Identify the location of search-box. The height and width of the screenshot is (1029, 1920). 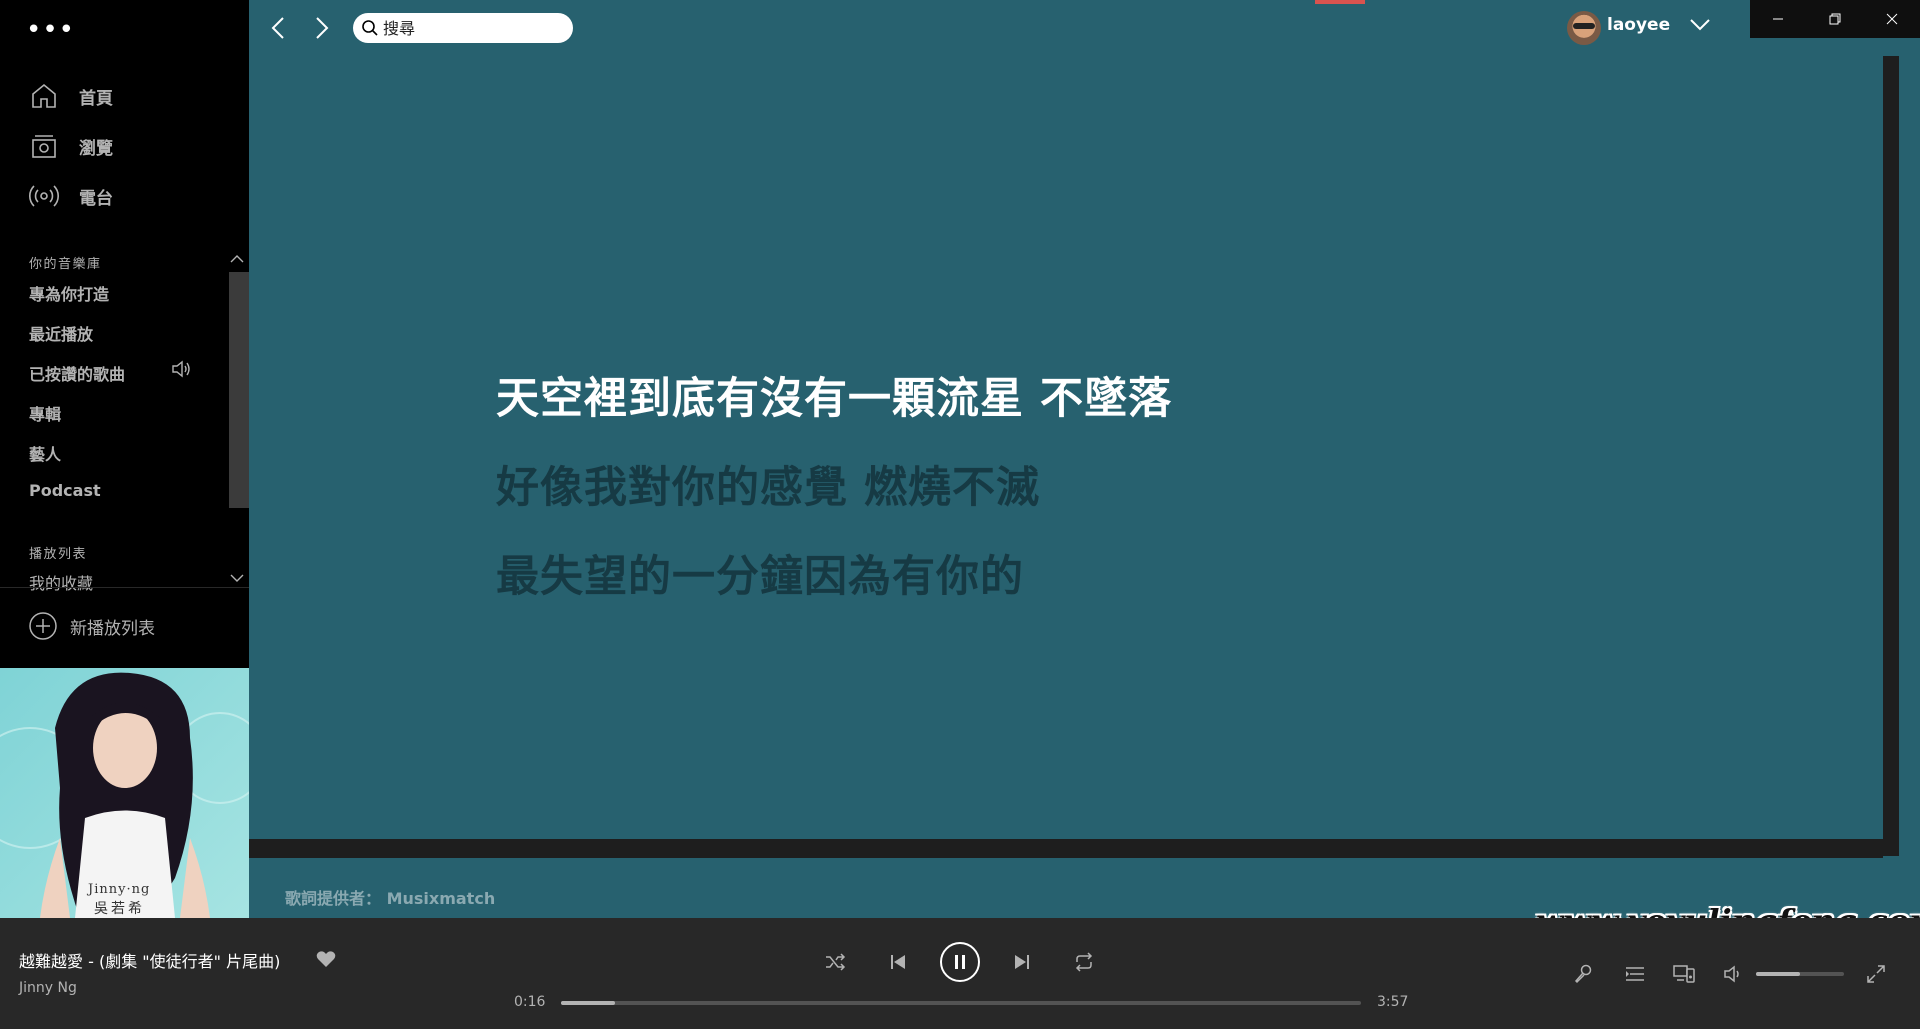
(463, 28).